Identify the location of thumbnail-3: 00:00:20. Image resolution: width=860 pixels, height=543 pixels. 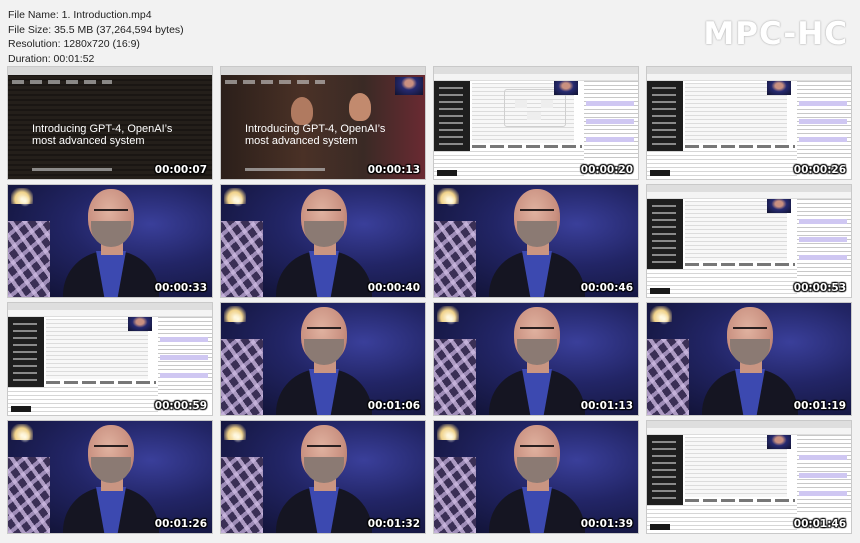
(536, 123).